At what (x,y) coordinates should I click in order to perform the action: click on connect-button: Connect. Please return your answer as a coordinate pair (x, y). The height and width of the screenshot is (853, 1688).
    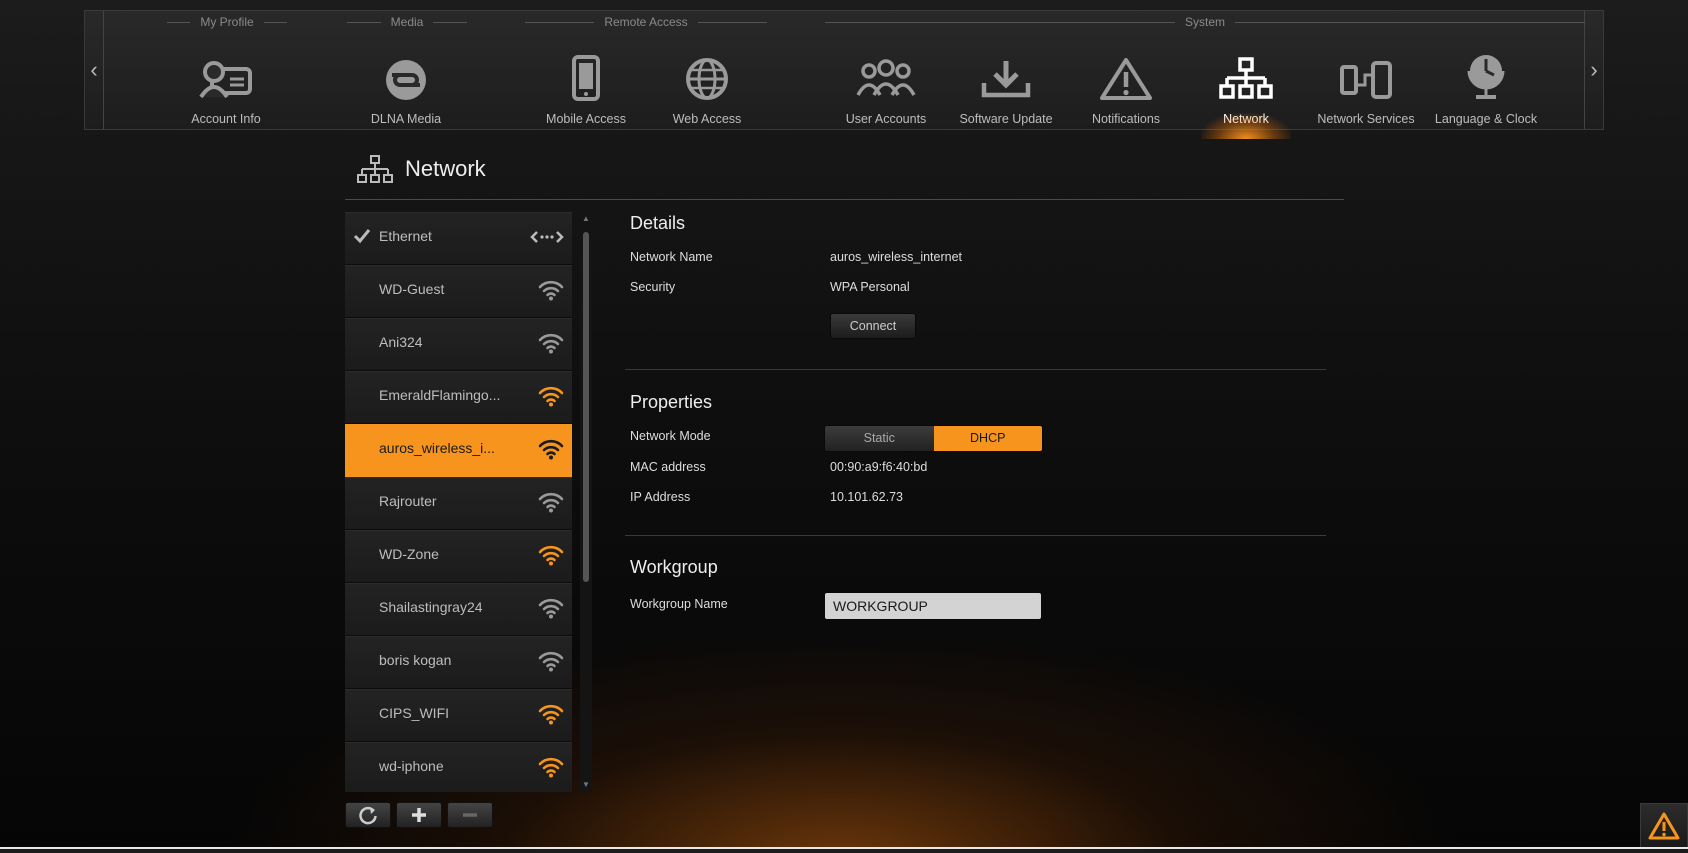
    Looking at the image, I should click on (873, 326).